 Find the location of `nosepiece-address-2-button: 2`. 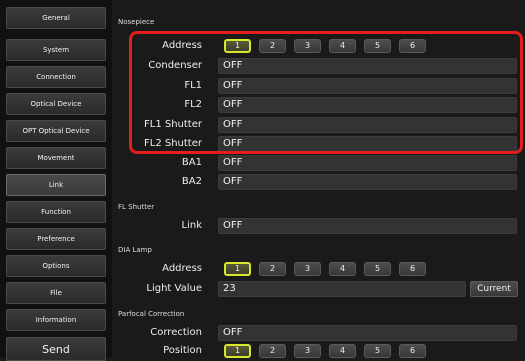

nosepiece-address-2-button: 2 is located at coordinates (272, 46).